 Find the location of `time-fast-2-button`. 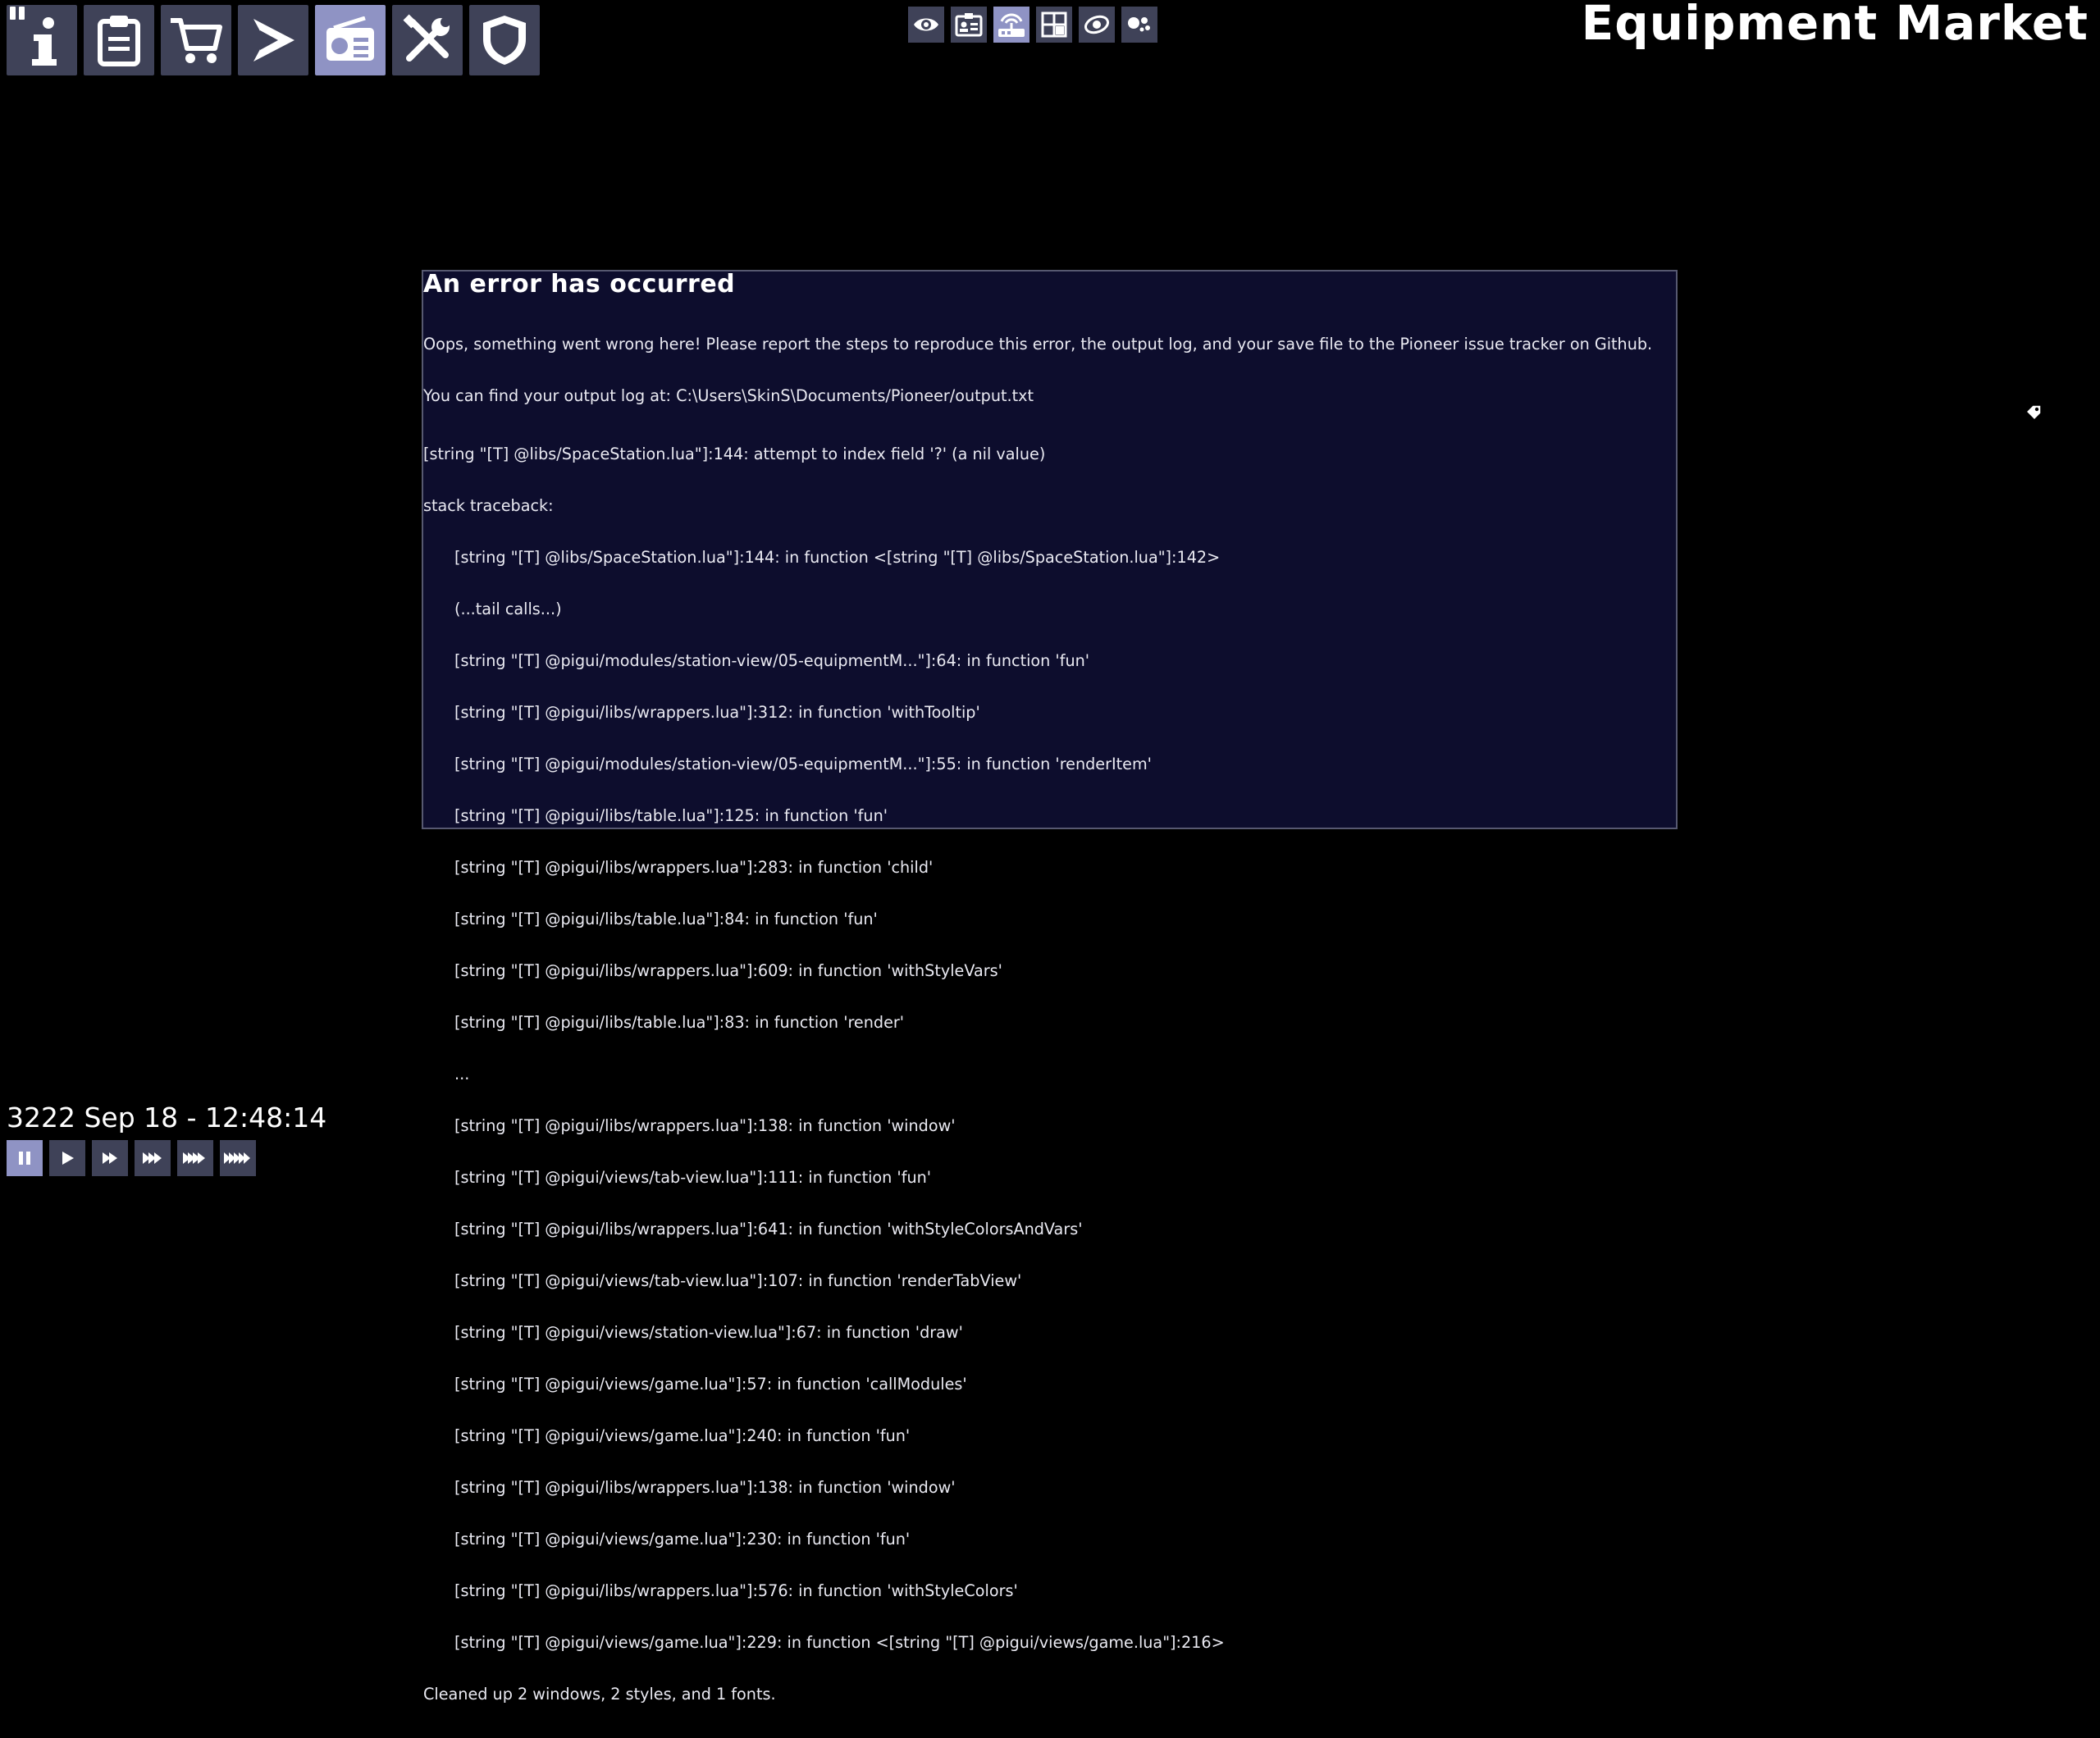

time-fast-2-button is located at coordinates (153, 1158).